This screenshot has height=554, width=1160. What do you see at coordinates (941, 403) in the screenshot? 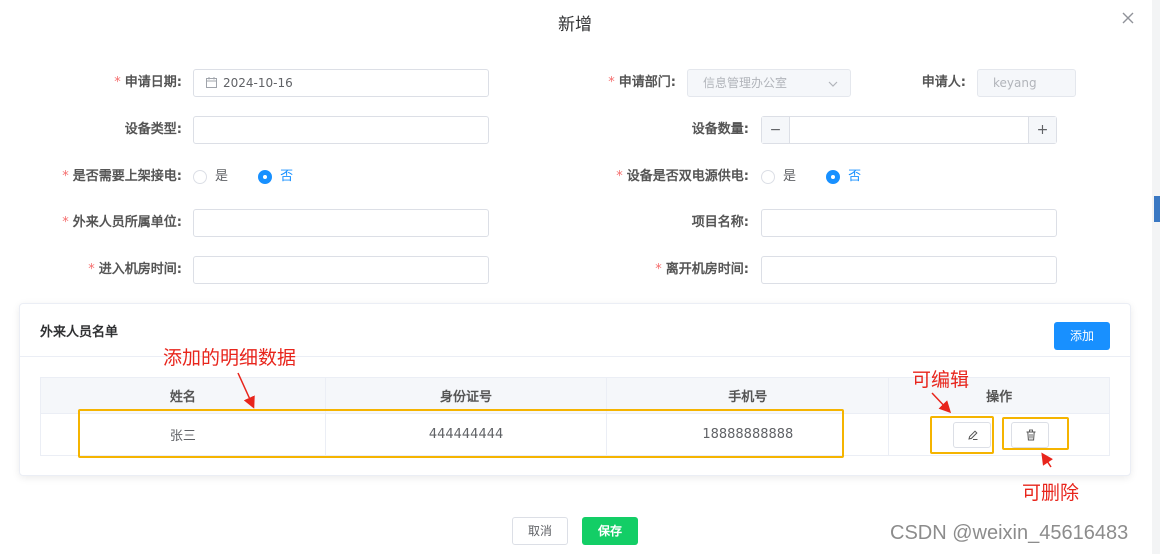
I see `arrow-to-edit-button` at bounding box center [941, 403].